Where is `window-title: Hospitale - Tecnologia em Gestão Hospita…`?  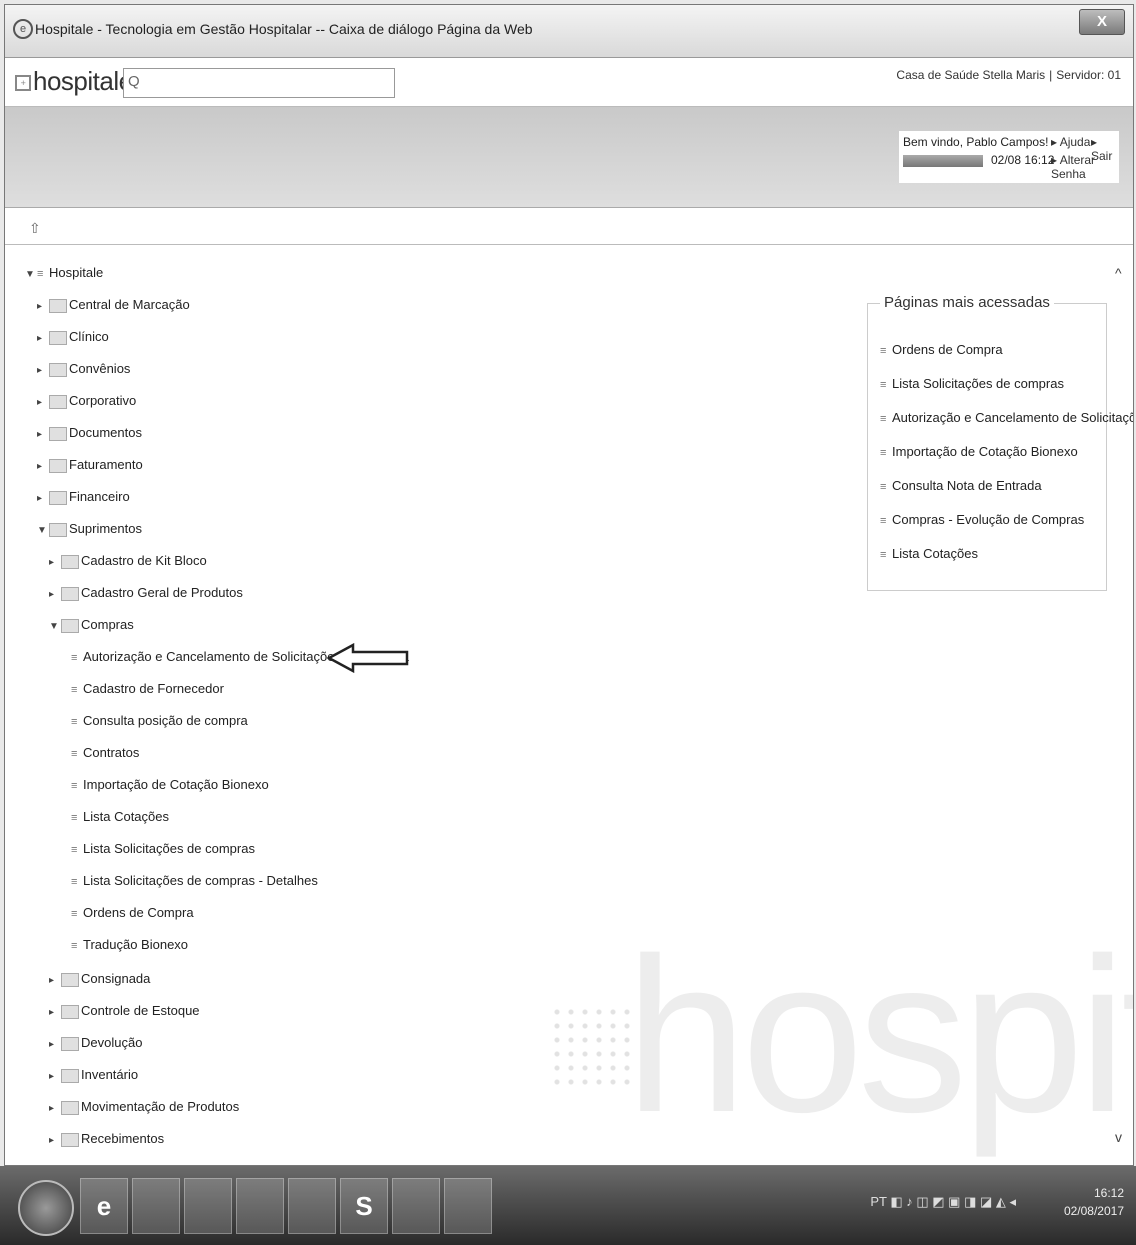
window-title: Hospitale - Tecnologia em Gestão Hospita… is located at coordinates (284, 29).